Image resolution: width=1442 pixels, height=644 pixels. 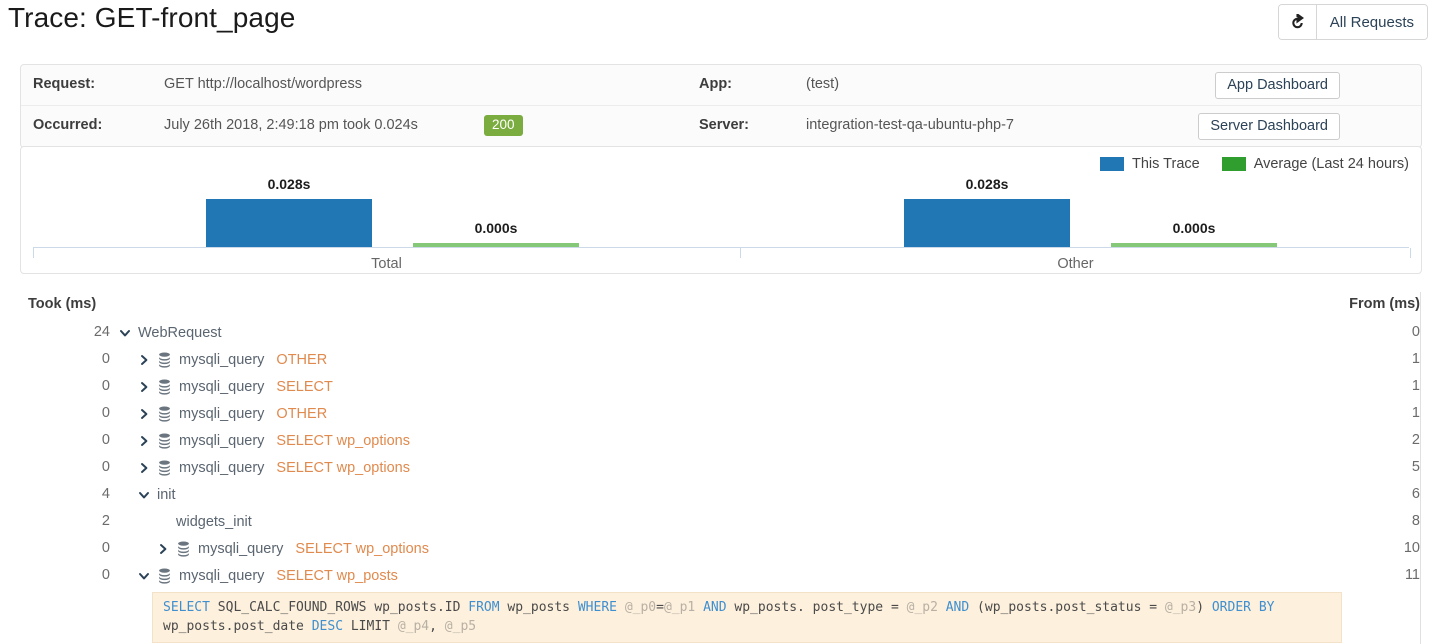 What do you see at coordinates (1254, 164) in the screenshot?
I see `chart-legend: This Trace Average (Last 24 hours)` at bounding box center [1254, 164].